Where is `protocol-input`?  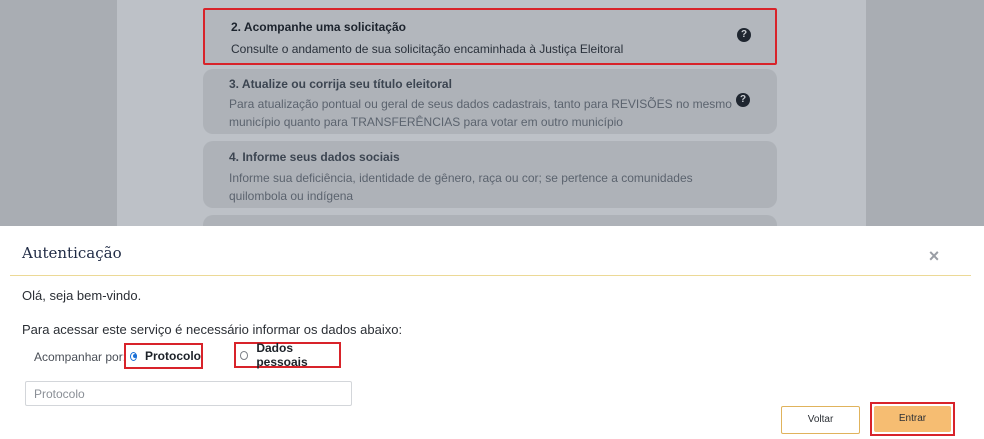 protocol-input is located at coordinates (188, 393).